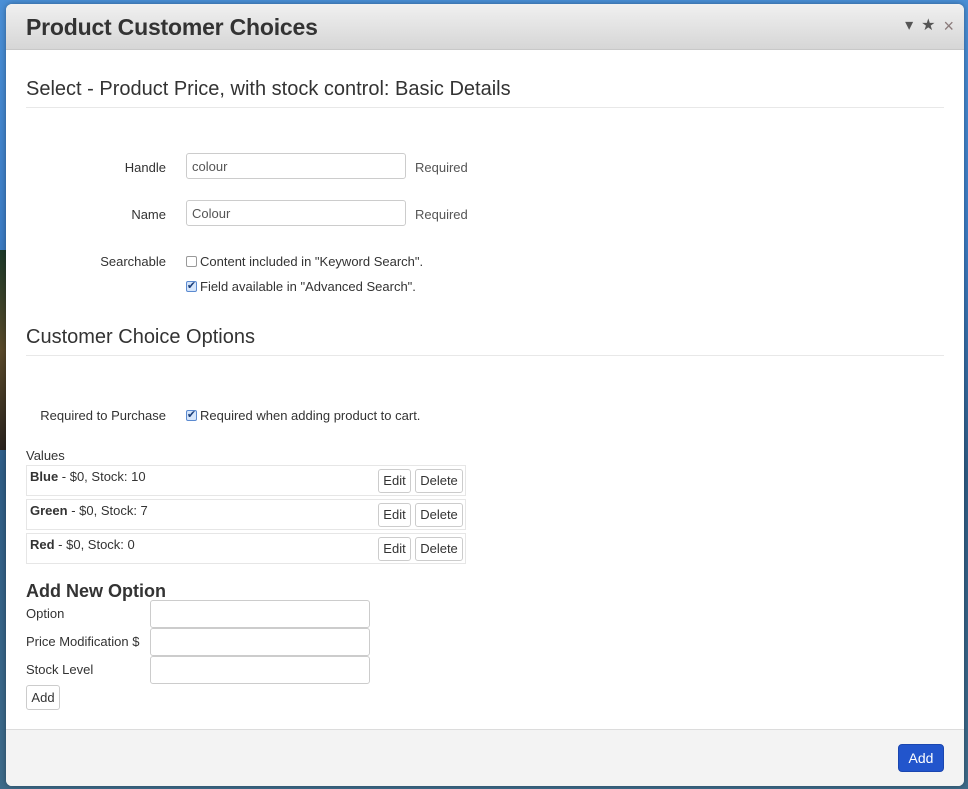 The width and height of the screenshot is (968, 789). What do you see at coordinates (246, 514) in the screenshot?
I see `value-row: Green - $0, Stock: 7 Edit Delete` at bounding box center [246, 514].